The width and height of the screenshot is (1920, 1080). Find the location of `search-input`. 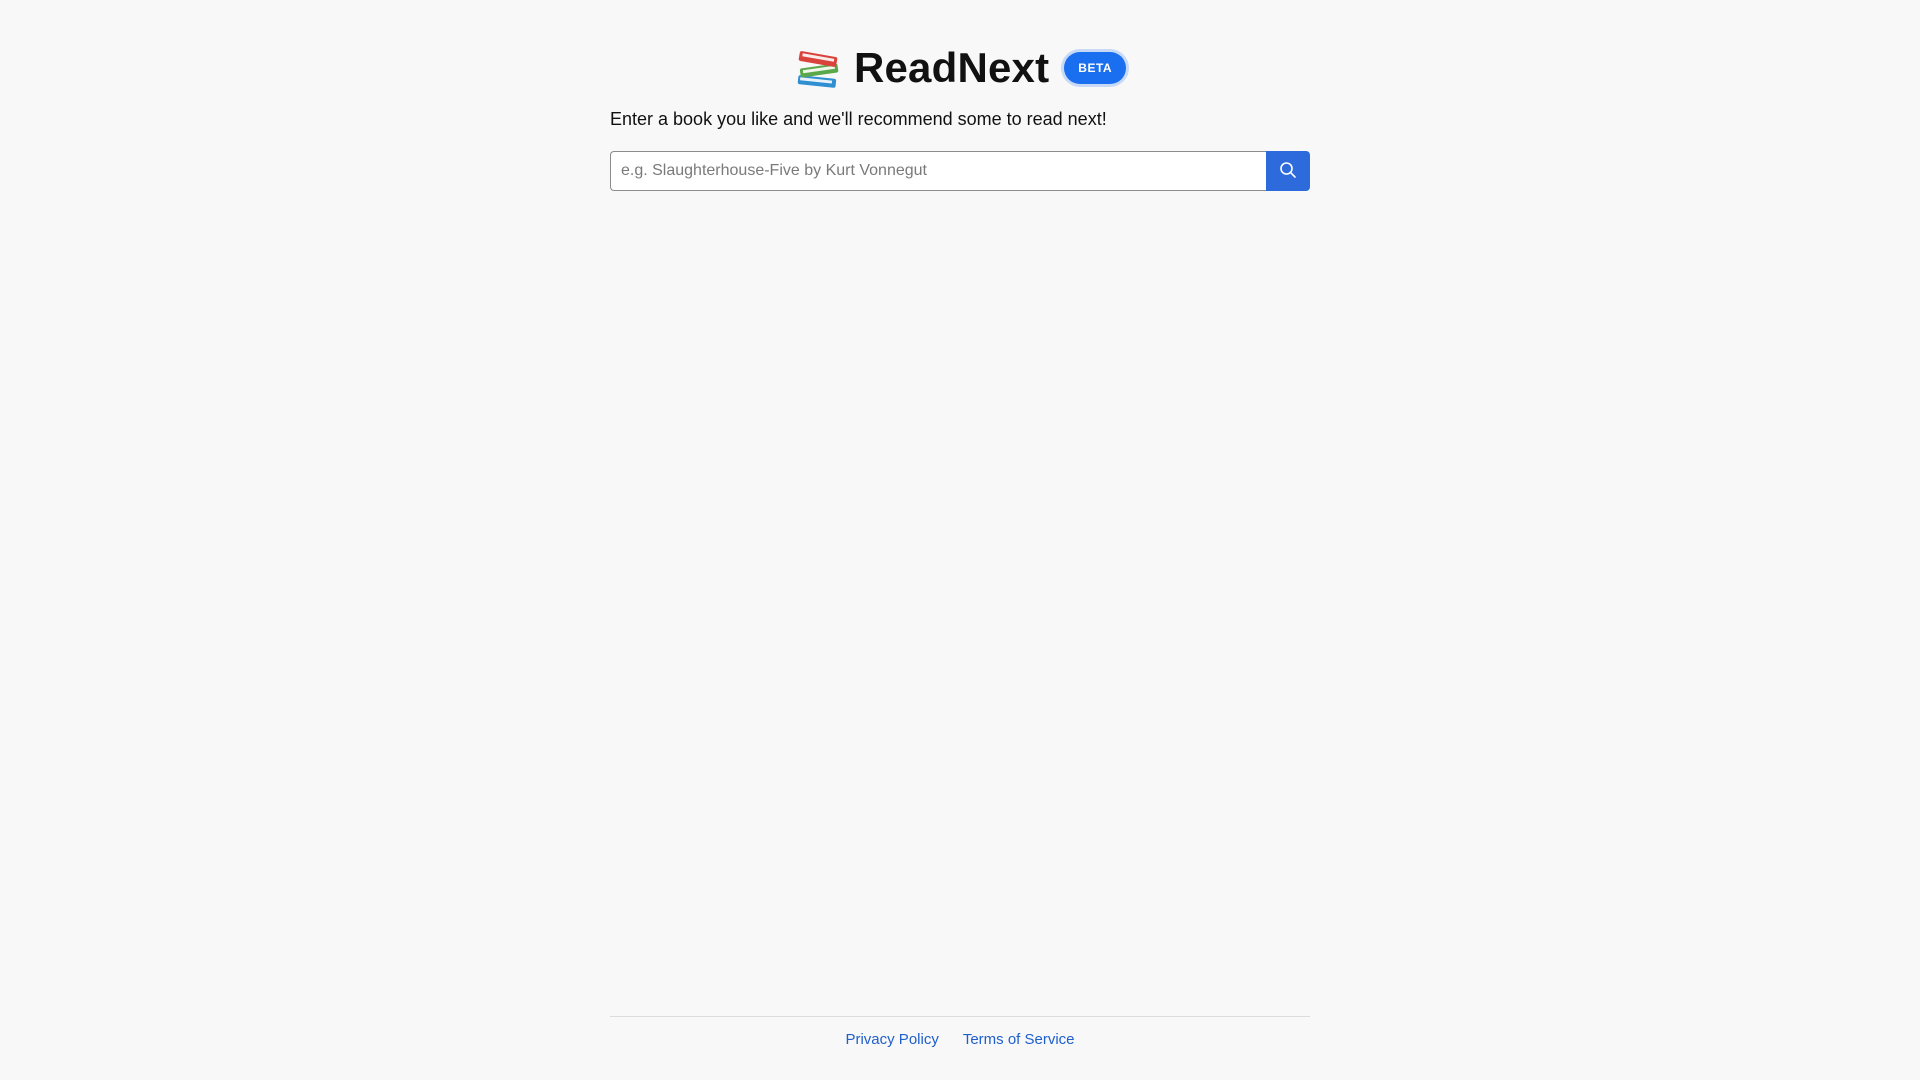

search-input is located at coordinates (938, 171).